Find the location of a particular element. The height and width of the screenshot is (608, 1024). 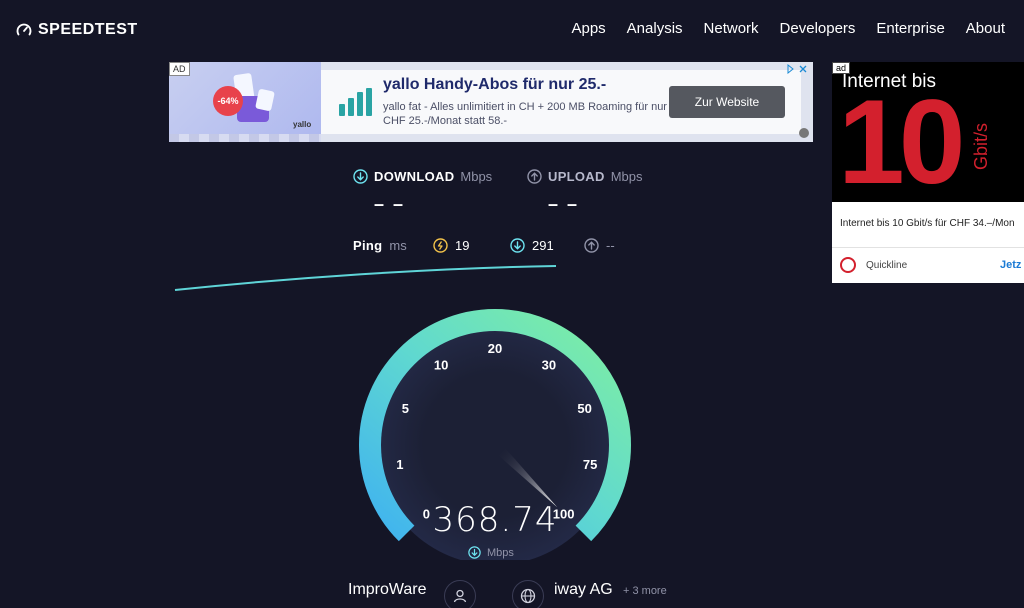

gauge-tick-label: 10 is located at coordinates (441, 364).